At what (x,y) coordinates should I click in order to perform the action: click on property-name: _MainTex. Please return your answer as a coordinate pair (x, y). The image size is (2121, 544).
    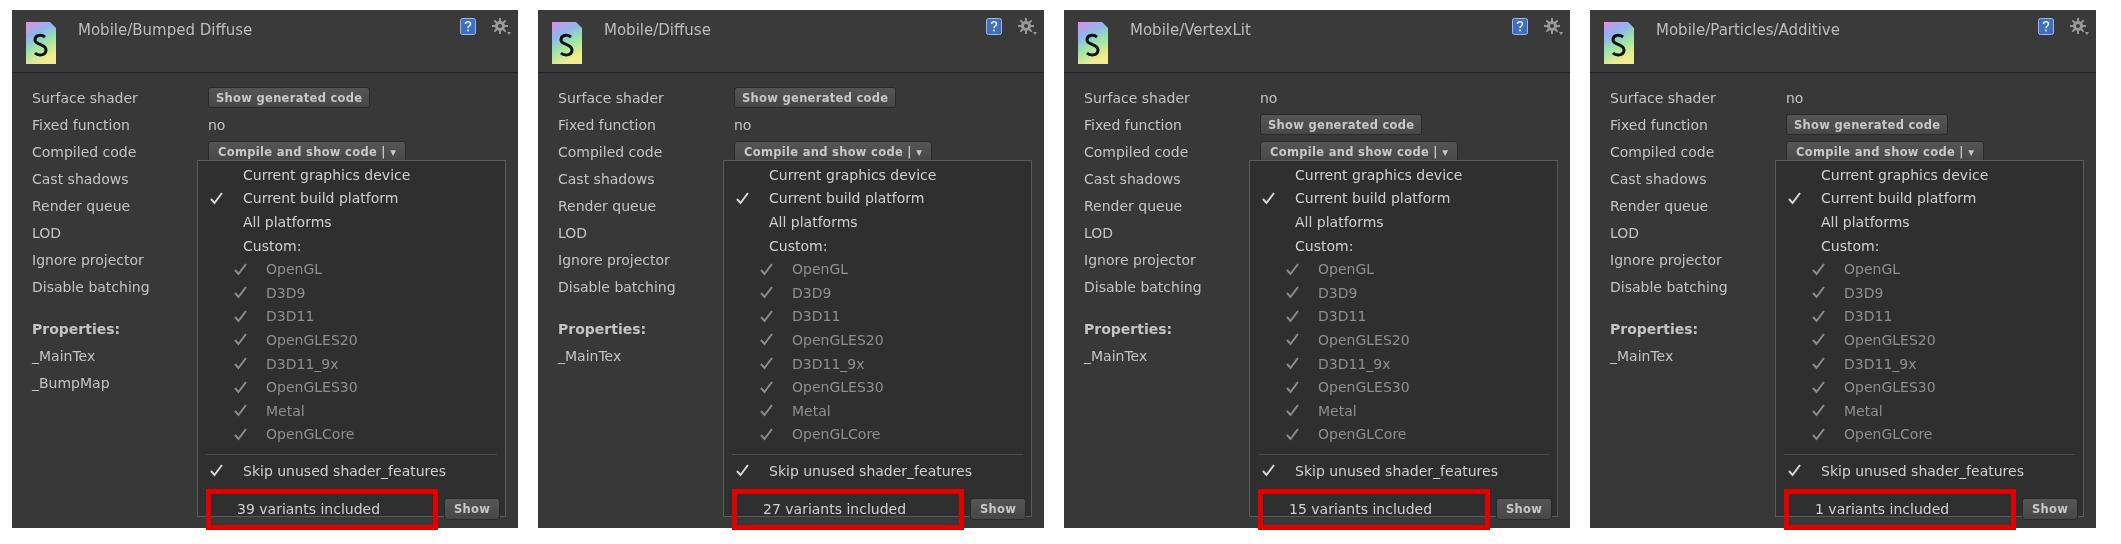
    Looking at the image, I should click on (590, 356).